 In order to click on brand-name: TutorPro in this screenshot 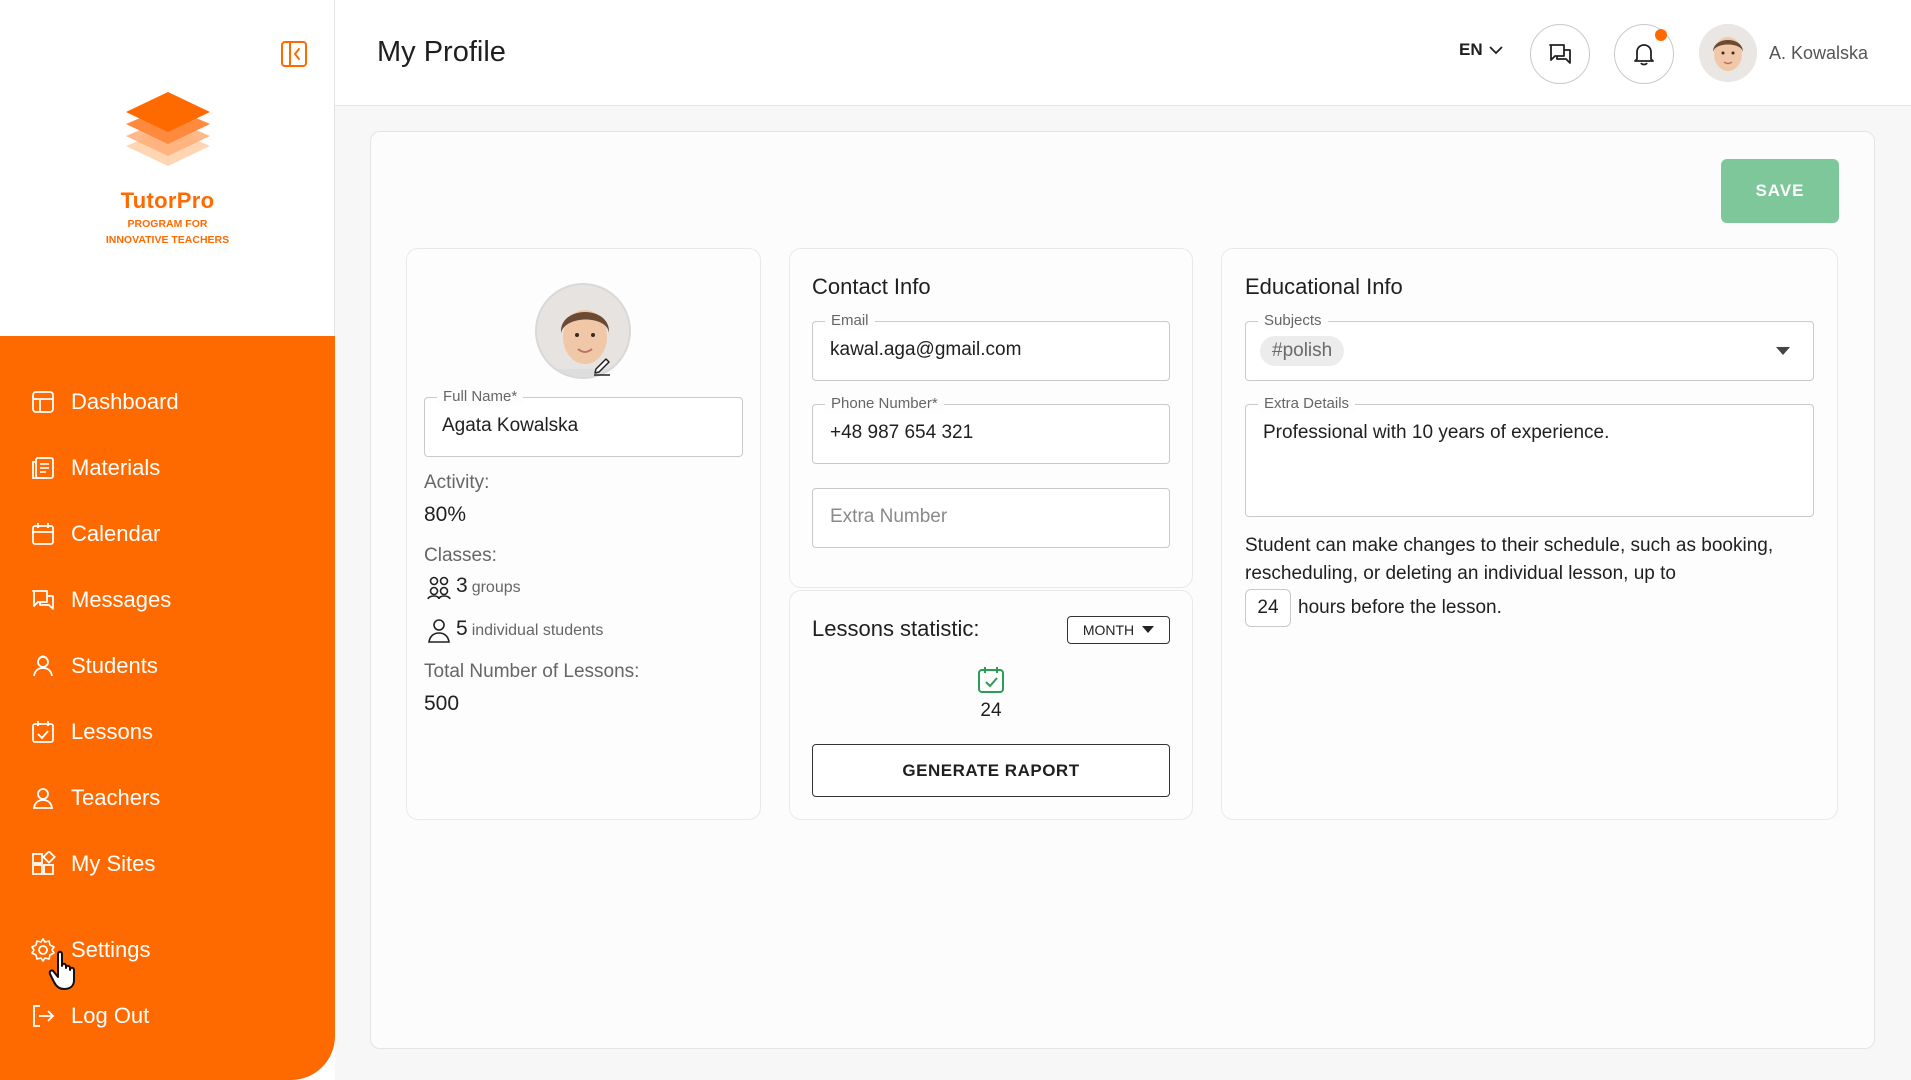, I will do `click(167, 200)`.